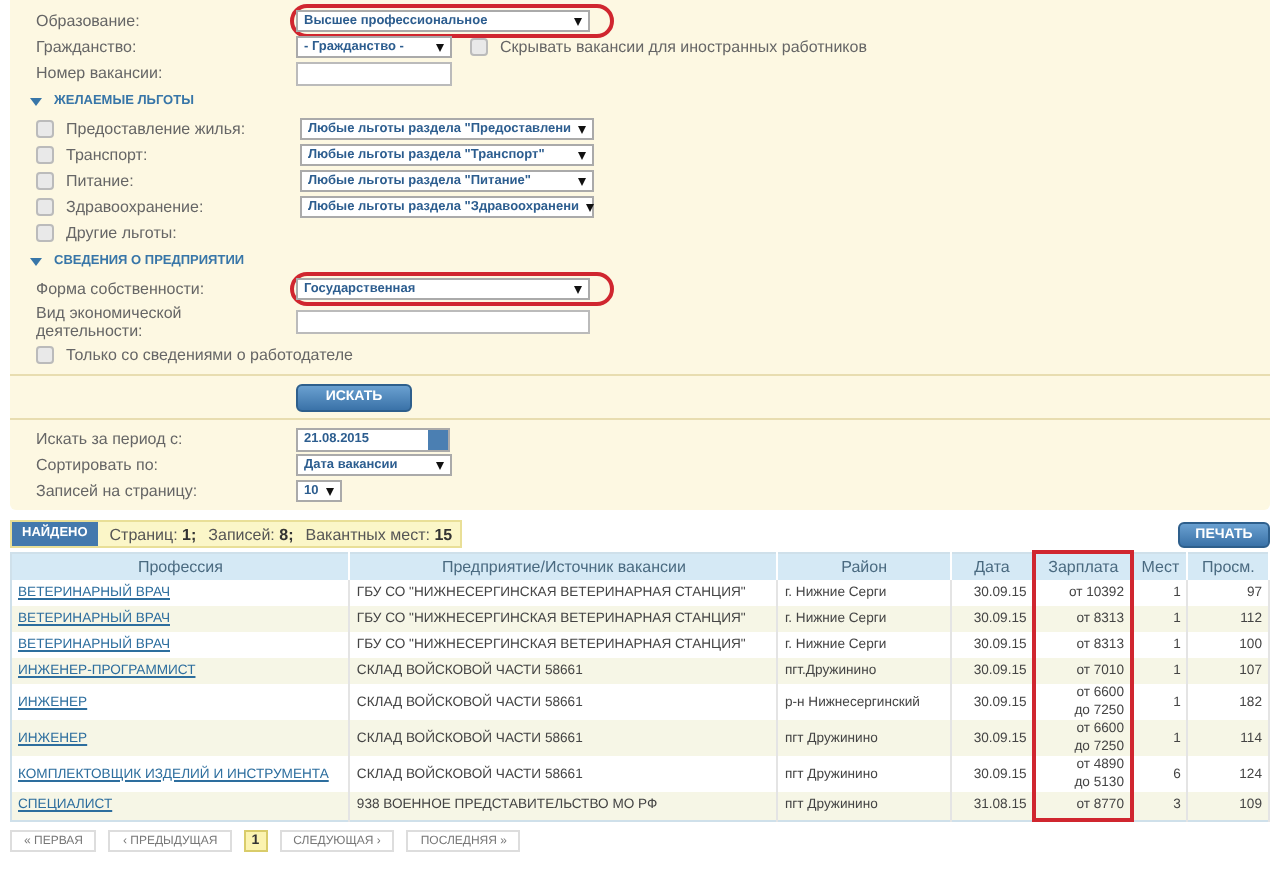 The image size is (1280, 890). I want to click on field-label: Гражданство:, so click(87, 47).